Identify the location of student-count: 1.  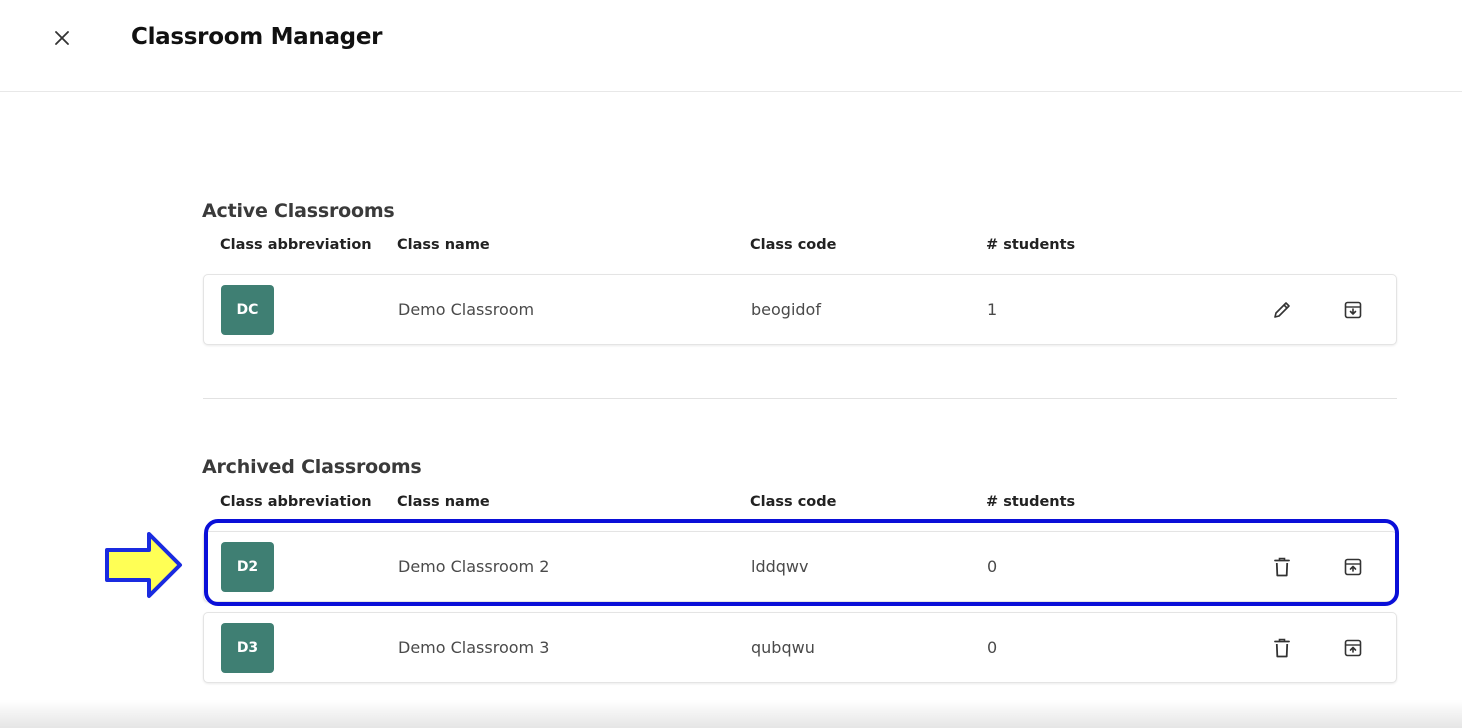
(992, 309).